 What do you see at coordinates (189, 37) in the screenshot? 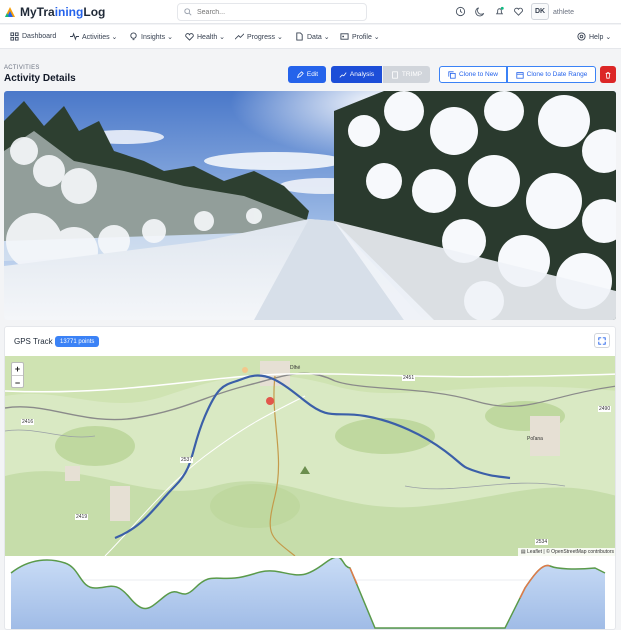
I see `heart-pulse-icon` at bounding box center [189, 37].